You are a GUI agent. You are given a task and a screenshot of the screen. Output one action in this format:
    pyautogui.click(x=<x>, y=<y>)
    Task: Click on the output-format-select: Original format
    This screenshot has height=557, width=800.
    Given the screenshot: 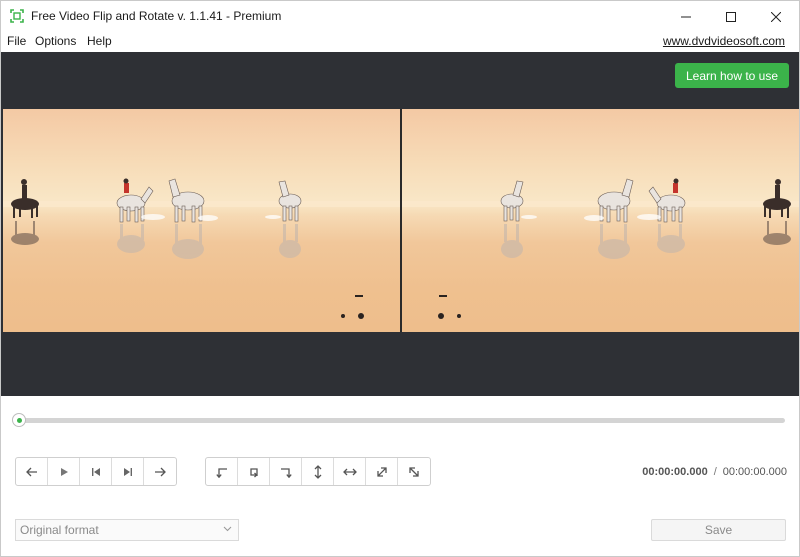 What is the action you would take?
    pyautogui.click(x=127, y=530)
    